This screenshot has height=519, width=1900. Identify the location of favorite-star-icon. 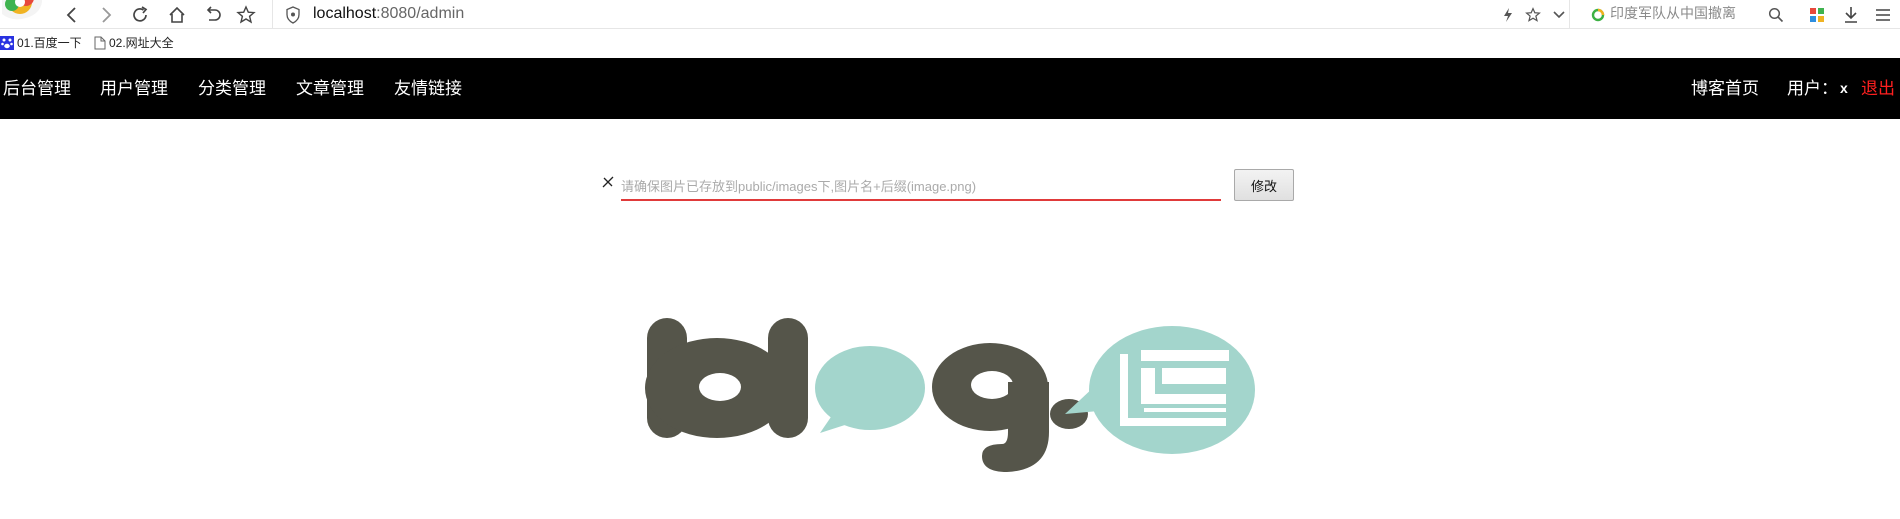
(246, 14).